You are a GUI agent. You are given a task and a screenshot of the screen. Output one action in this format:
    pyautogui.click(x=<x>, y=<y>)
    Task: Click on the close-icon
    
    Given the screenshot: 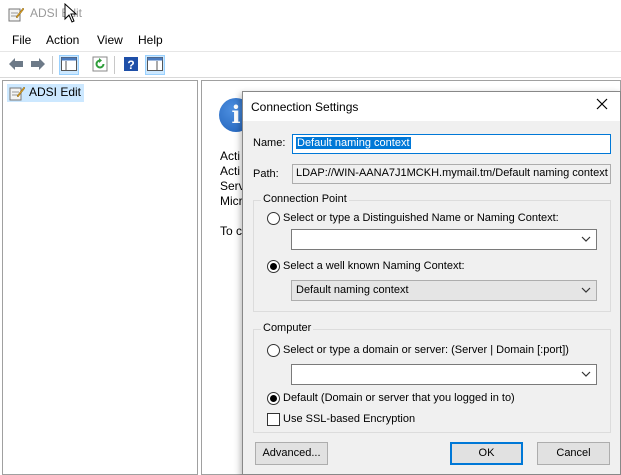 What is the action you would take?
    pyautogui.click(x=602, y=105)
    